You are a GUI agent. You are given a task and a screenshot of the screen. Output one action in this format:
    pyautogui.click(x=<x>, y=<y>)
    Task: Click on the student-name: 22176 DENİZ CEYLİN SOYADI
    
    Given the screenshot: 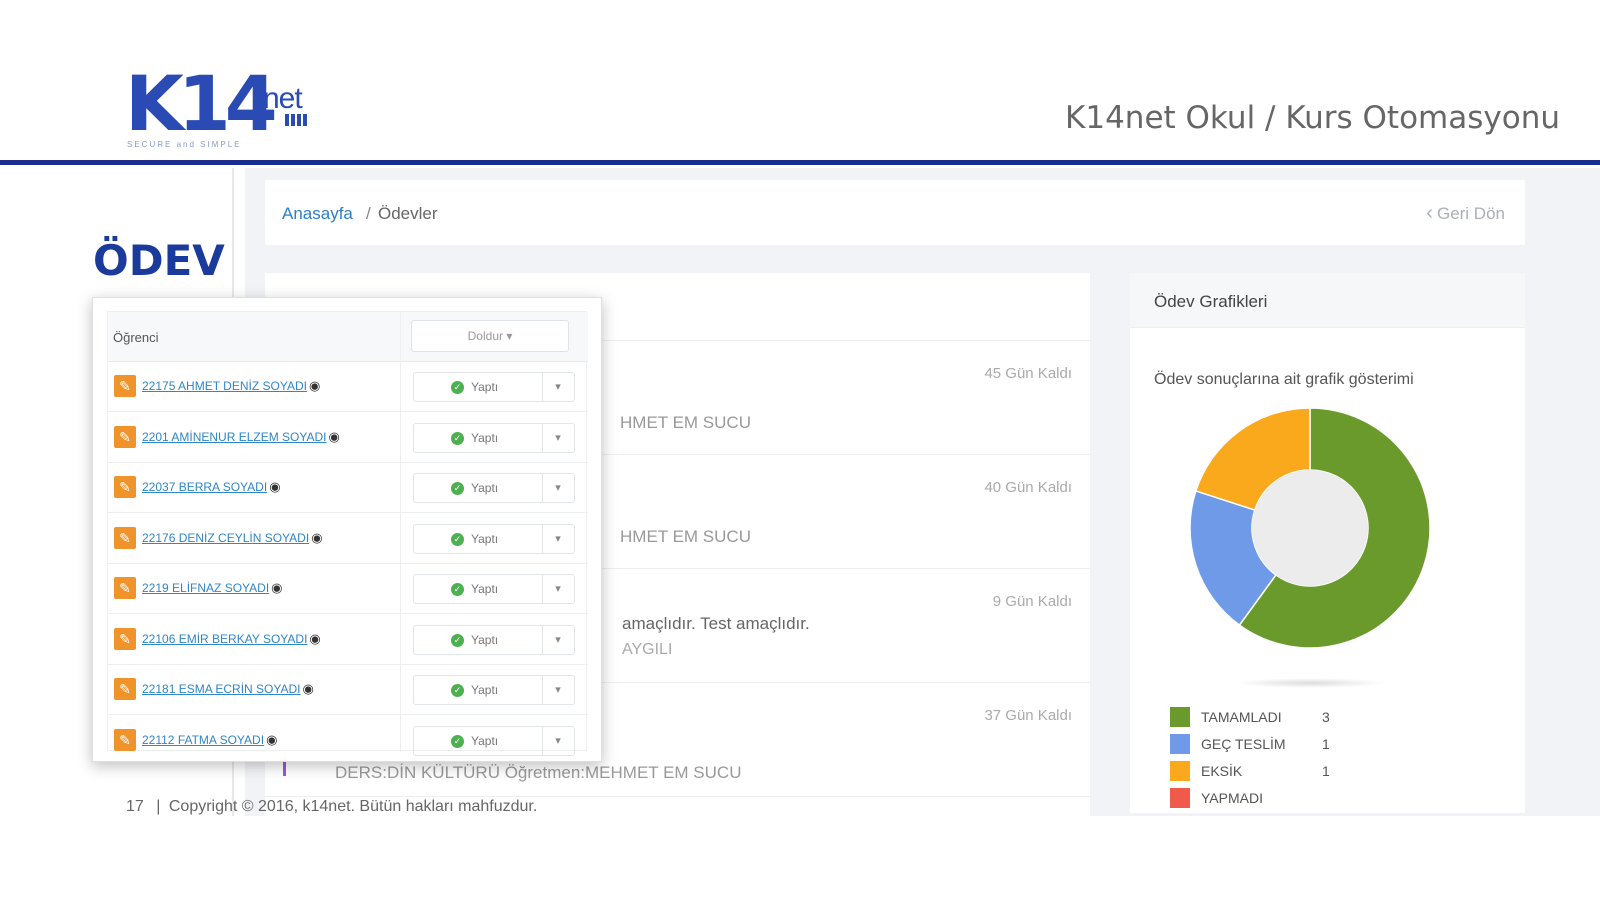 What is the action you would take?
    pyautogui.click(x=226, y=537)
    